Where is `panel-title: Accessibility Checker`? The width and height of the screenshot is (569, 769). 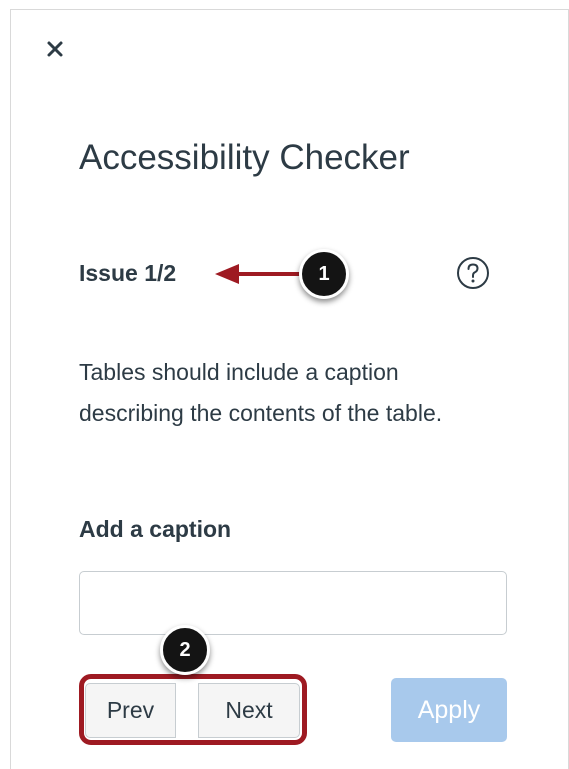 panel-title: Accessibility Checker is located at coordinates (244, 157).